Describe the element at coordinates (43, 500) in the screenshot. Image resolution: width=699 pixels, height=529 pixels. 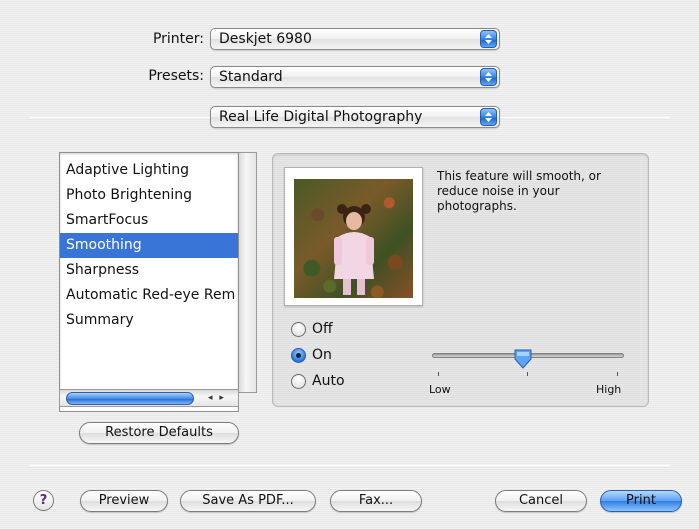
I see `help-button: ?` at that location.